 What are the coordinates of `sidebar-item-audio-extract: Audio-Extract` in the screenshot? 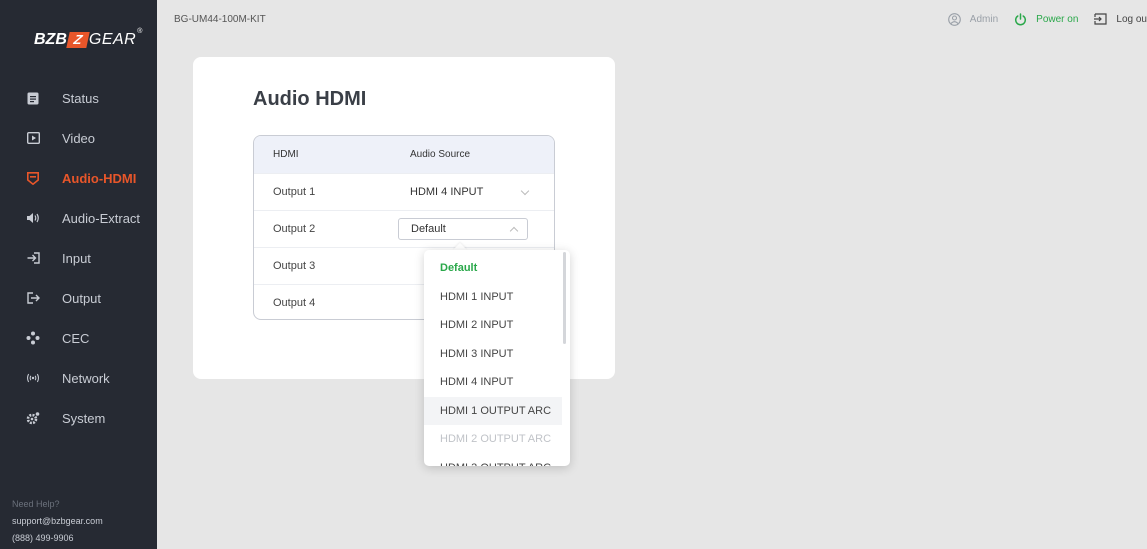 It's located at (78, 218).